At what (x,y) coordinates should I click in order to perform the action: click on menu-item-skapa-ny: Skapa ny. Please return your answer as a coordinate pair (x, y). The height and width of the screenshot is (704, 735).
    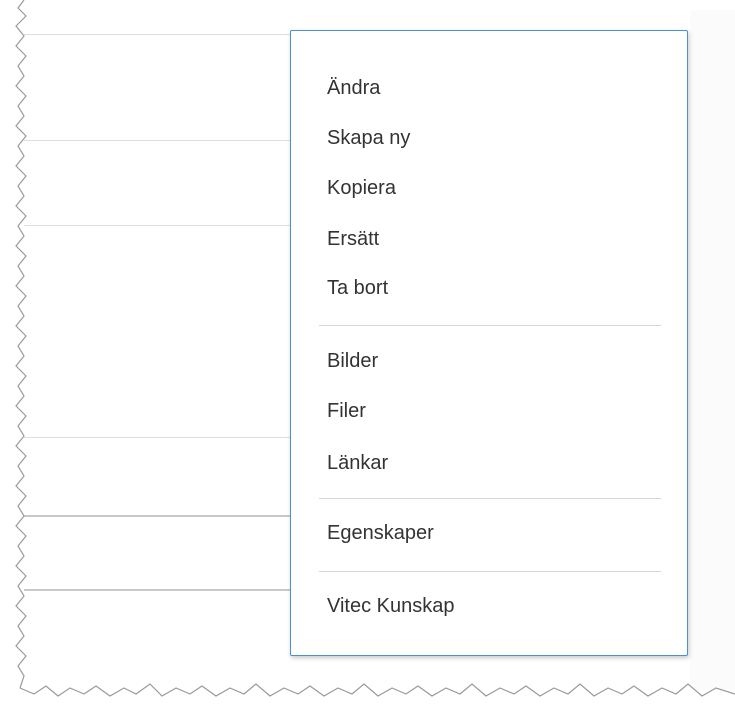
    Looking at the image, I should click on (368, 138).